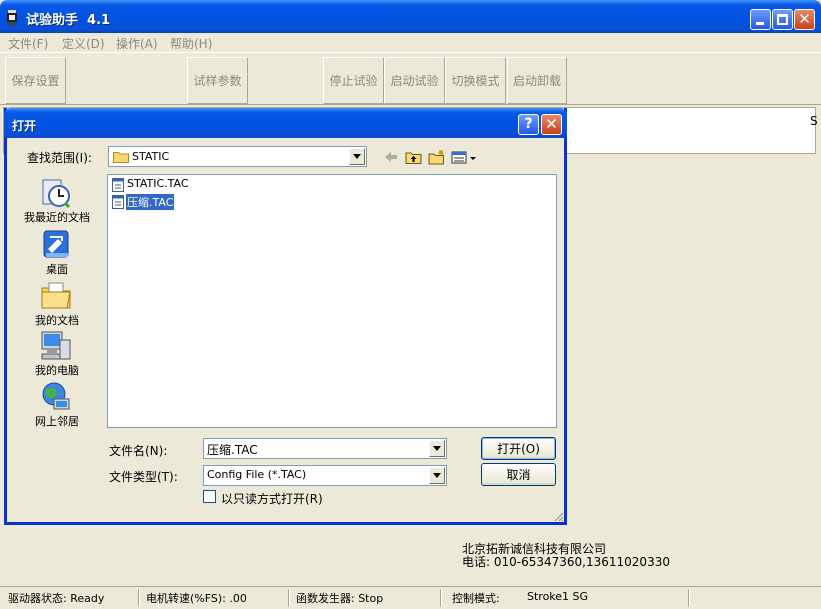  Describe the element at coordinates (28, 43) in the screenshot. I see `menu-file: 文件(F)` at that location.